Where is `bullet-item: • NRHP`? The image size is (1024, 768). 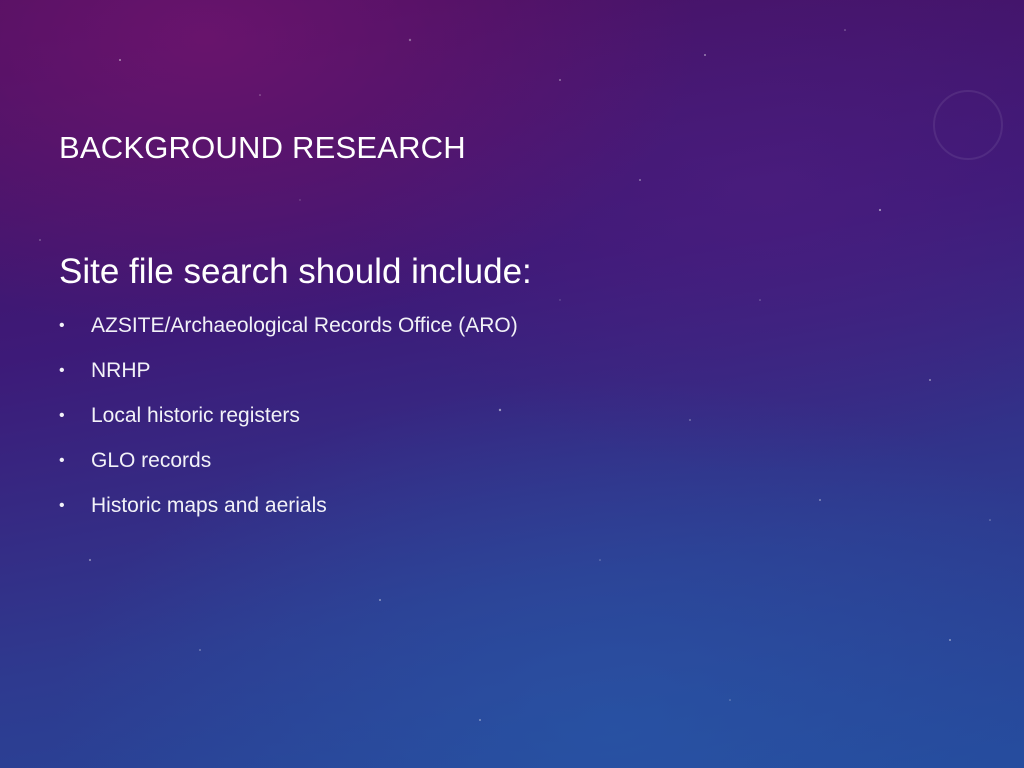 bullet-item: • NRHP is located at coordinates (509, 375).